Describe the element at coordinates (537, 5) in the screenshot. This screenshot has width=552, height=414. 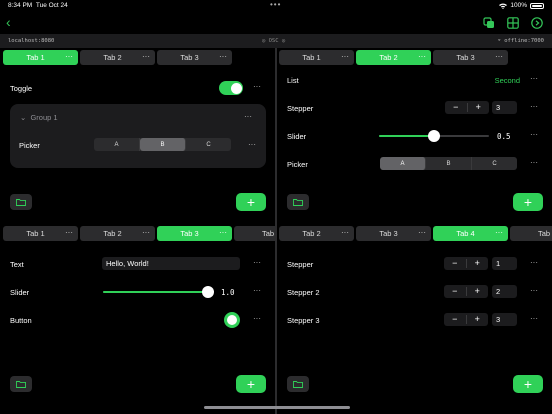
I see `battery-icon` at that location.